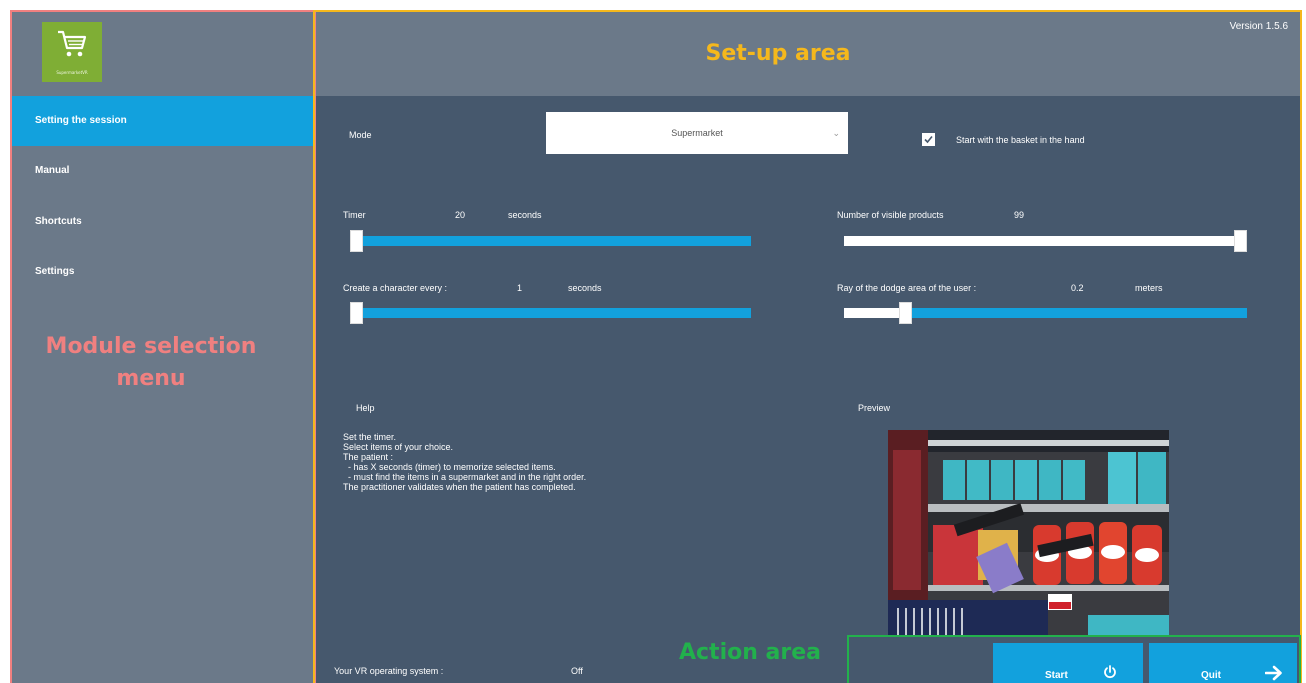 This screenshot has width=1306, height=683. What do you see at coordinates (890, 215) in the screenshot?
I see `visible-products-label: Number of visible products` at bounding box center [890, 215].